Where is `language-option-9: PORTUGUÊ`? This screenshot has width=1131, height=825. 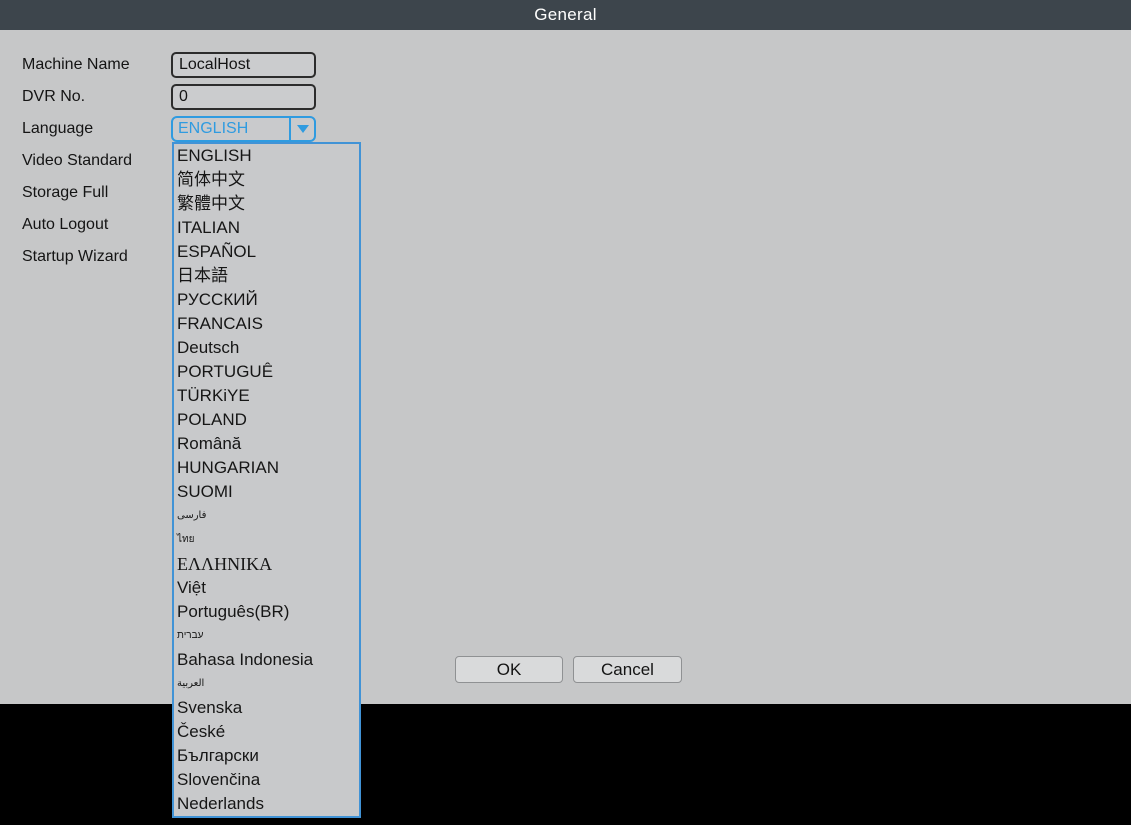
language-option-9: PORTUGUÊ is located at coordinates (266, 372).